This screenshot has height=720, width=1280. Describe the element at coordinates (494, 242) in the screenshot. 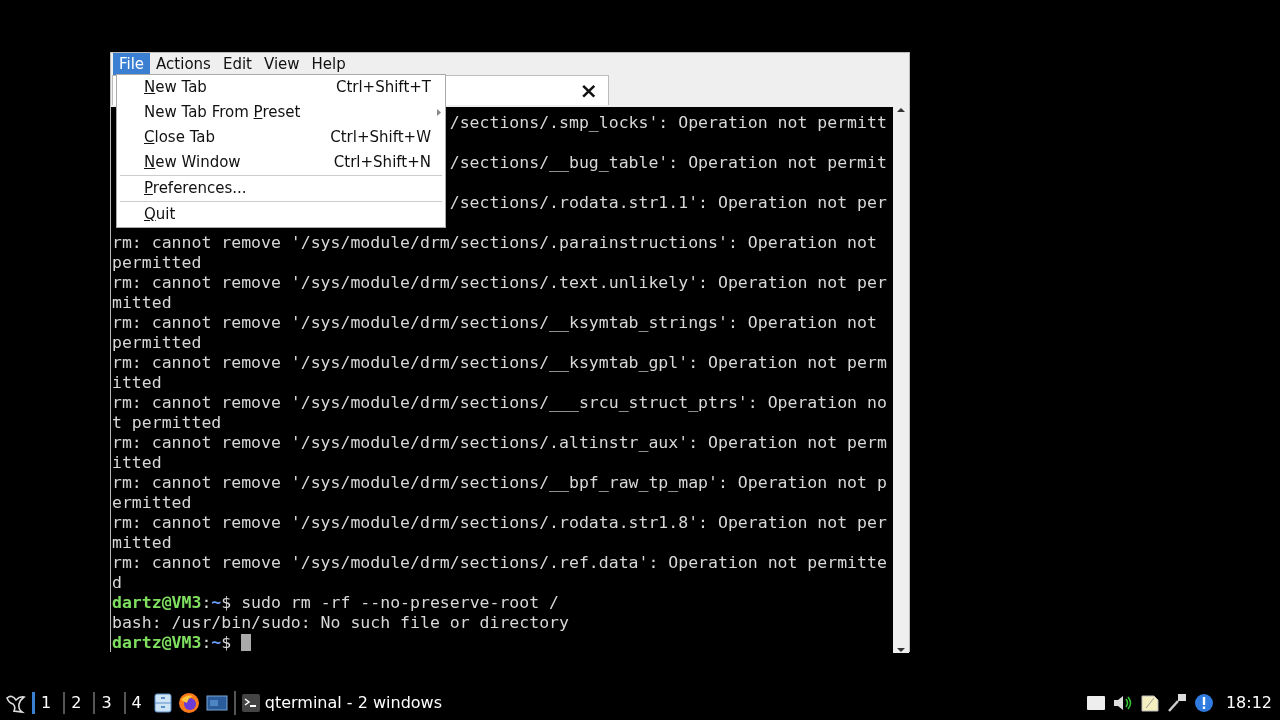

I see `terminal-line: rm: cannot remove '/sys/module/drm/sections/.parainstructions': Operation not` at that location.